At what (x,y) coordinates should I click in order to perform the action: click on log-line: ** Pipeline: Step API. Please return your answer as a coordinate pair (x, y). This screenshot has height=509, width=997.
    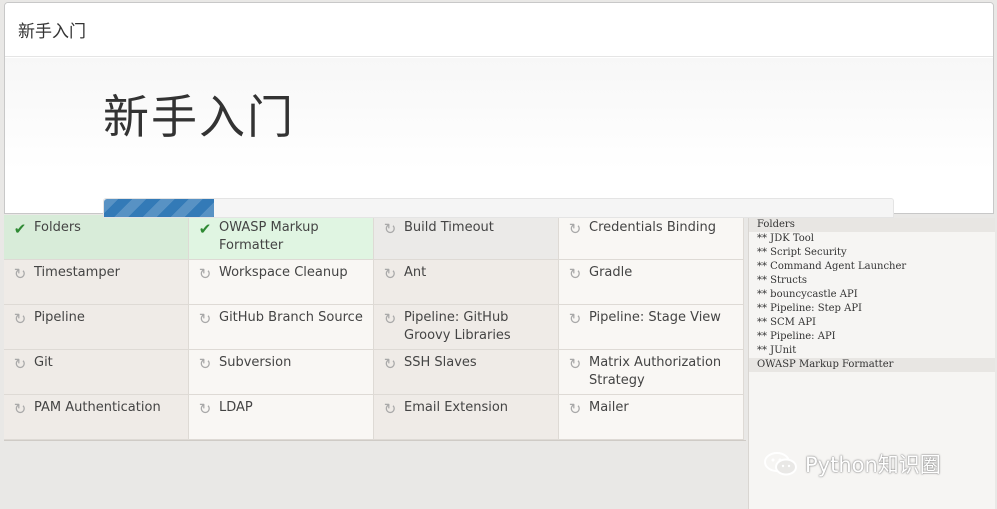
    Looking at the image, I should click on (809, 308).